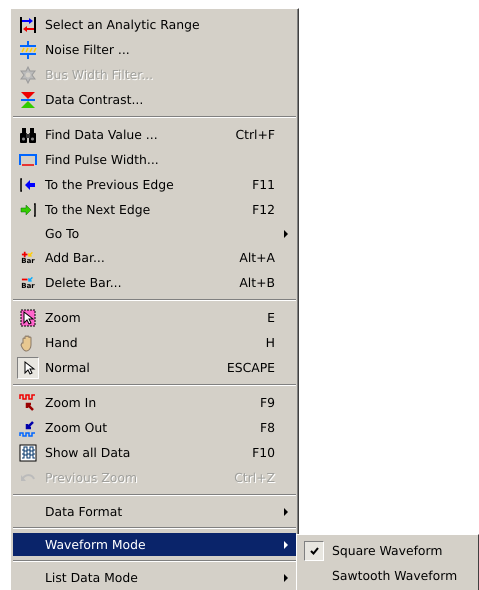 This screenshot has height=590, width=479. I want to click on submenu-item-label: Square Waveform, so click(386, 550).